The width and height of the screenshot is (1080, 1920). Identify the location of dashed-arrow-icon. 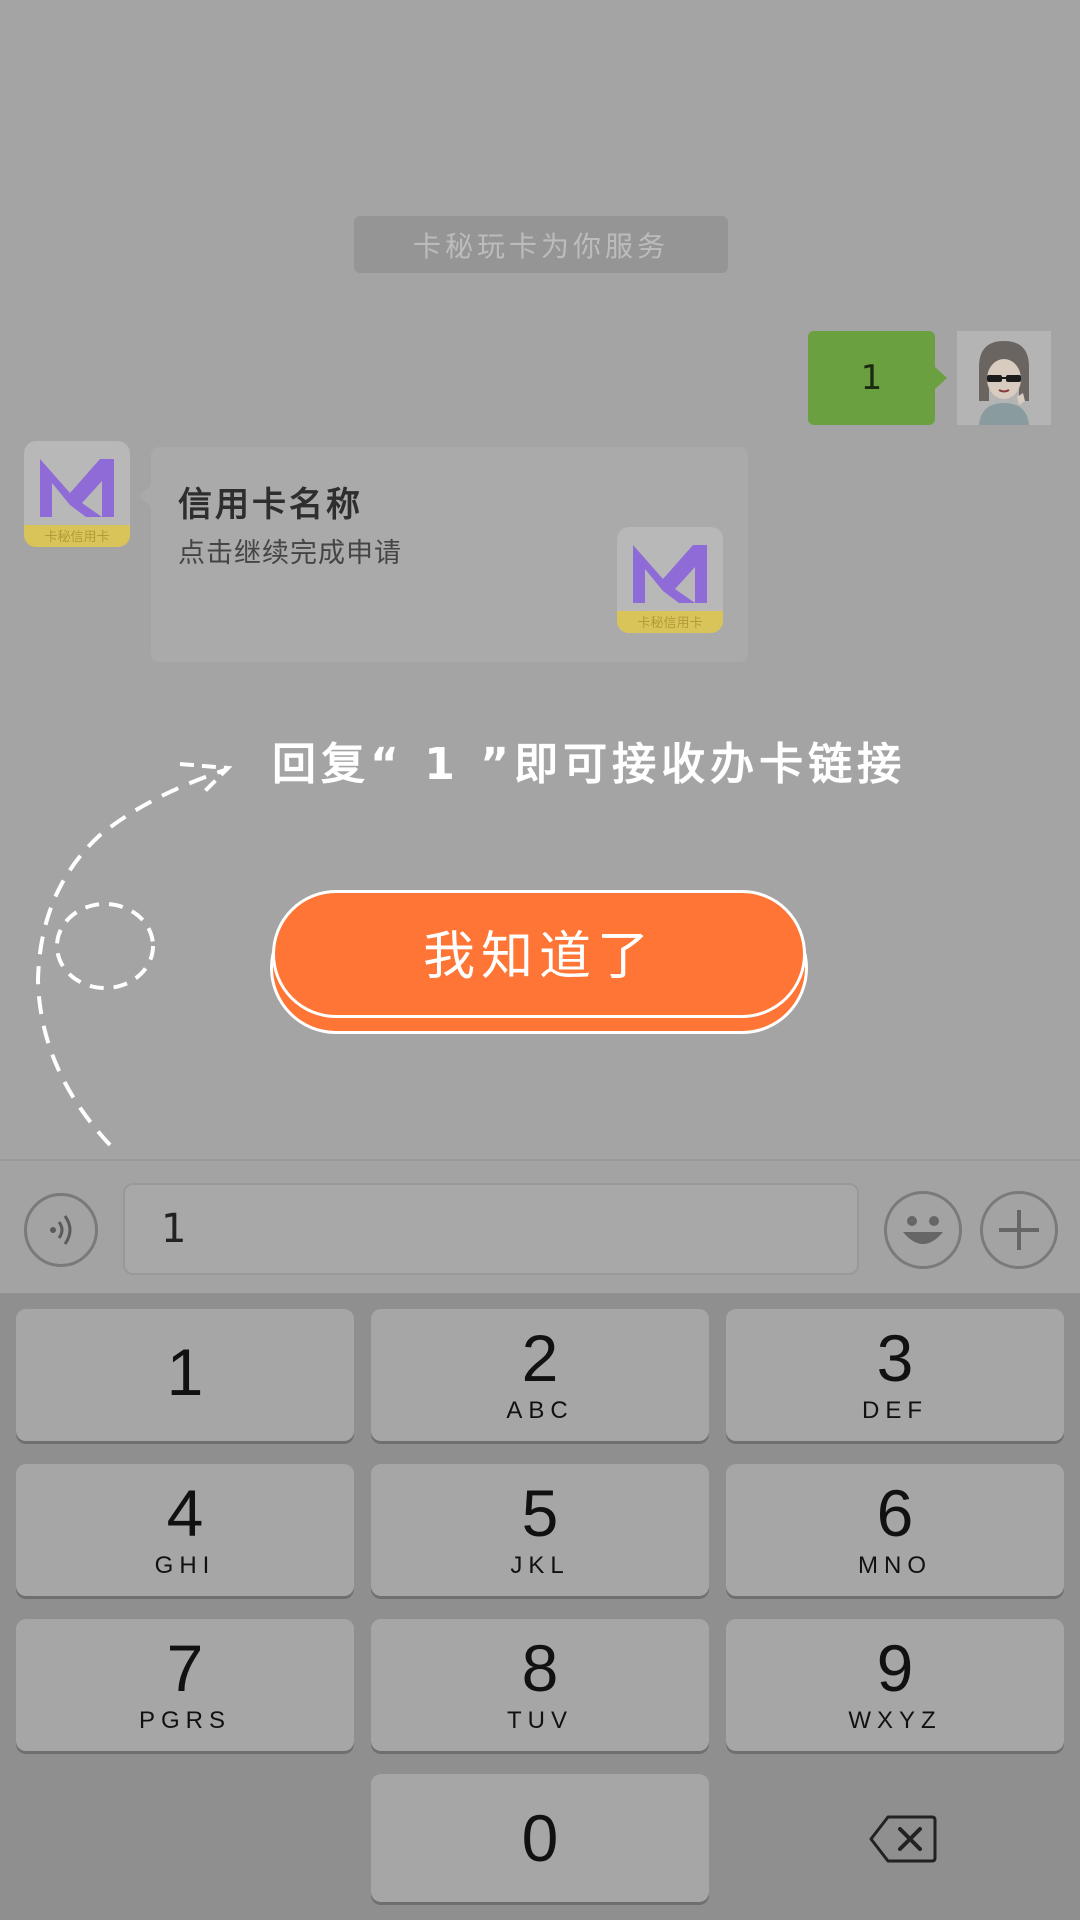
(134, 954).